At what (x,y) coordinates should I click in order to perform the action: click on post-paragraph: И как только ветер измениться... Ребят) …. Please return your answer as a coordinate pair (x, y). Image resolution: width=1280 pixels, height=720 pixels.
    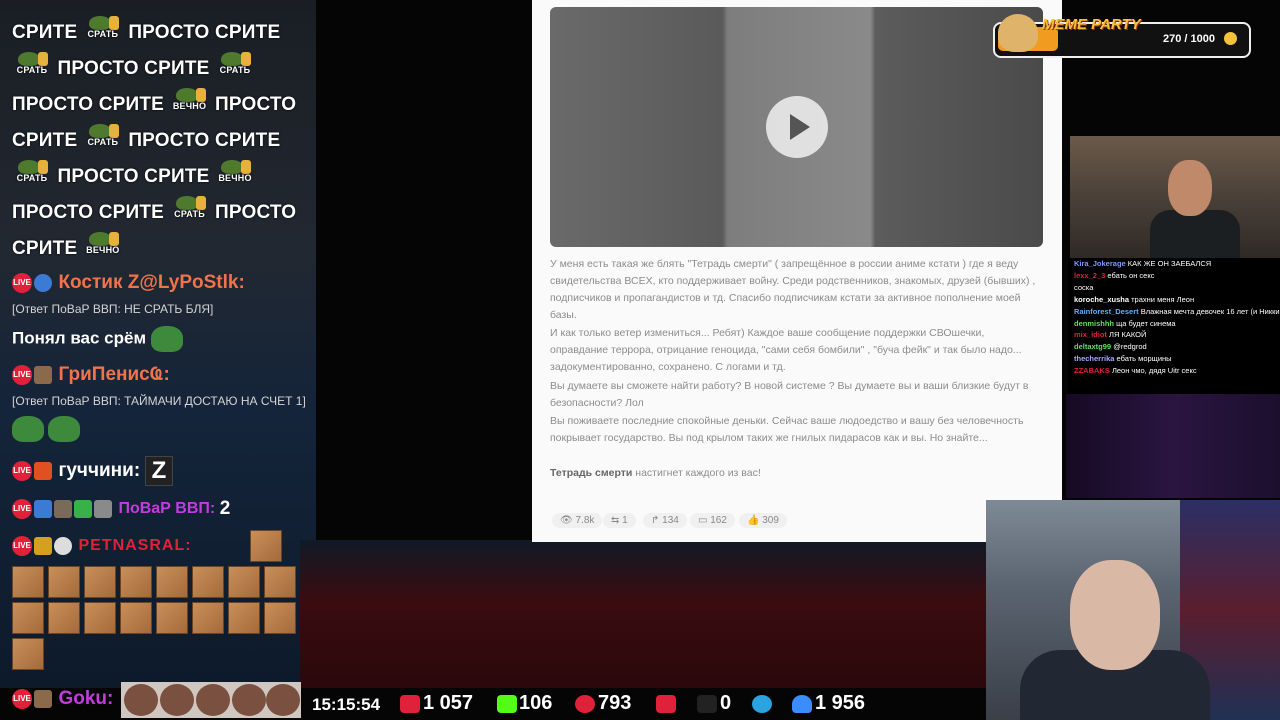
    Looking at the image, I should click on (786, 350).